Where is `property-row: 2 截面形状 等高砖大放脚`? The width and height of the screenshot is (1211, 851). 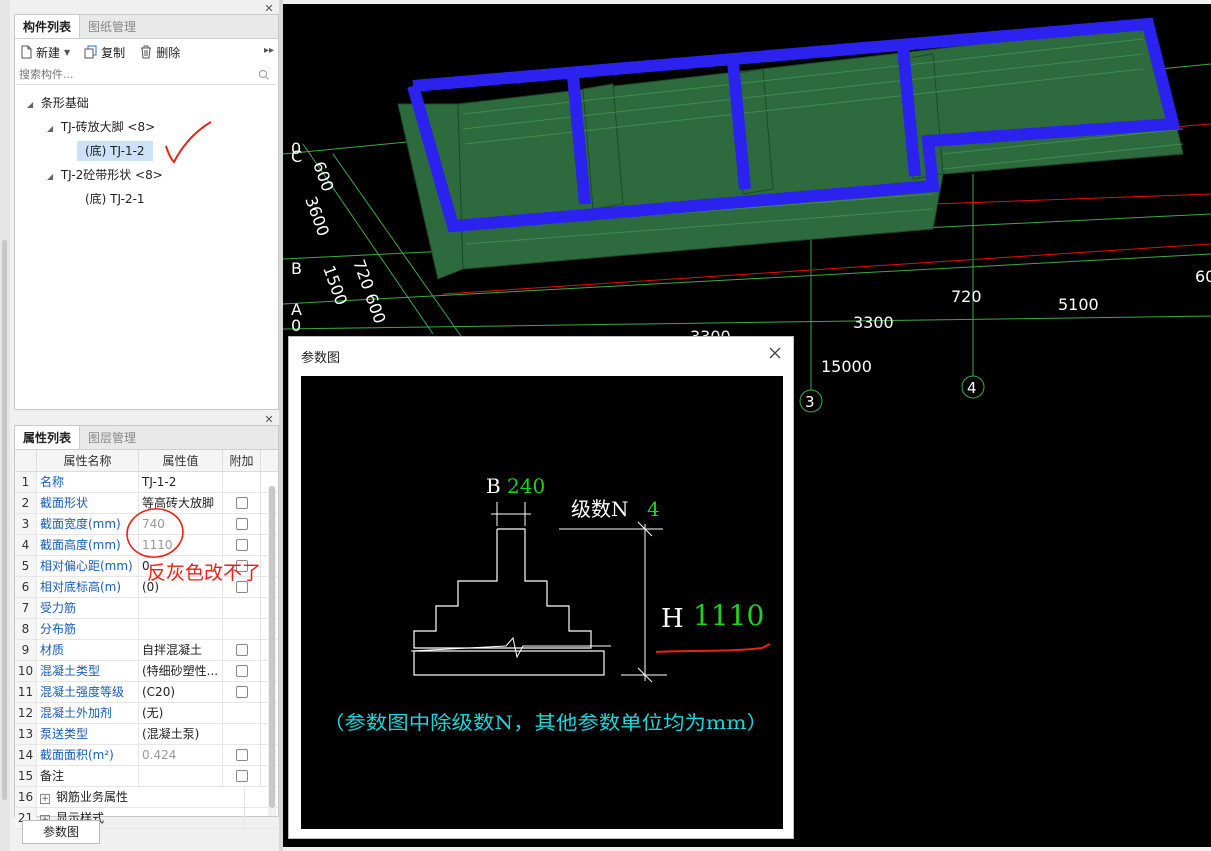
property-row: 2 截面形状 等高砖大放脚 is located at coordinates (146, 503).